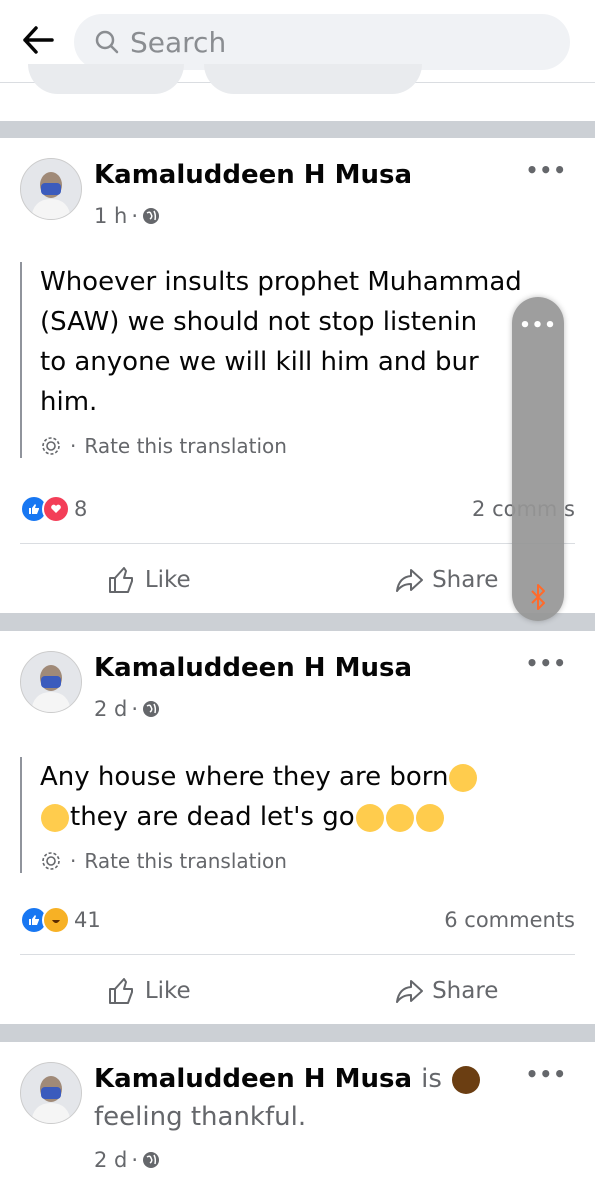  Describe the element at coordinates (281, 282) in the screenshot. I see `post-text-line: Whoever insults prophet Muhammad` at that location.